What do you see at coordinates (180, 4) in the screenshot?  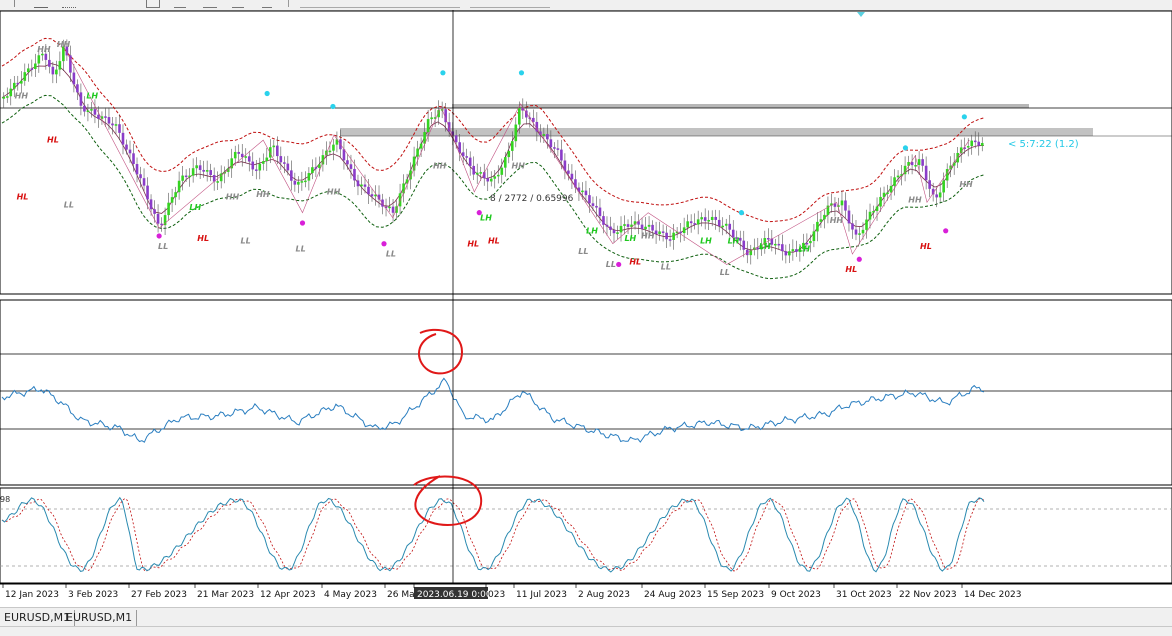 I see `tool-zoom-icon` at bounding box center [180, 4].